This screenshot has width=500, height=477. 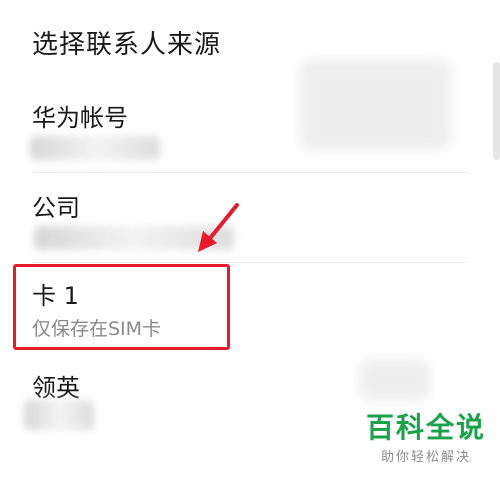 I want to click on watermark: 百科全说 助你轻松解决, so click(x=426, y=438).